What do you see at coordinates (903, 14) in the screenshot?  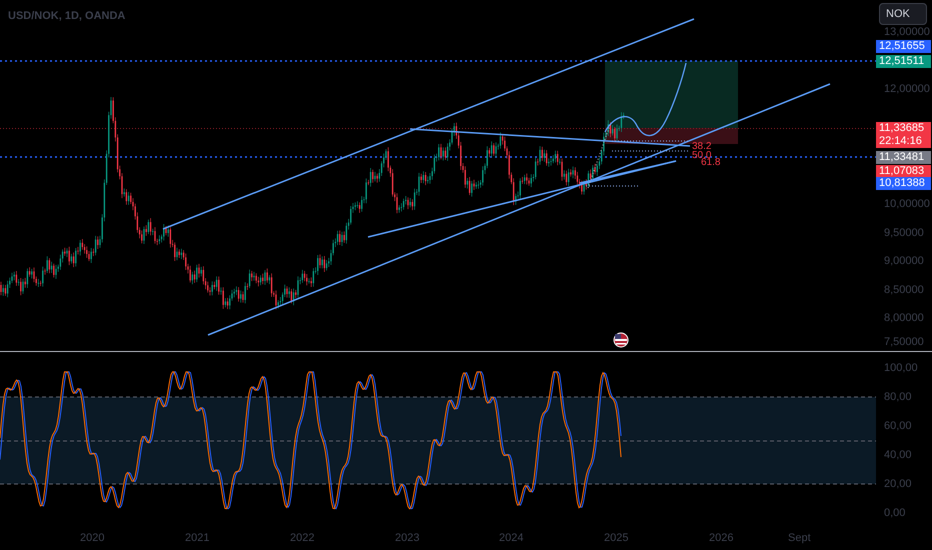 I see `currency-button: NOK` at bounding box center [903, 14].